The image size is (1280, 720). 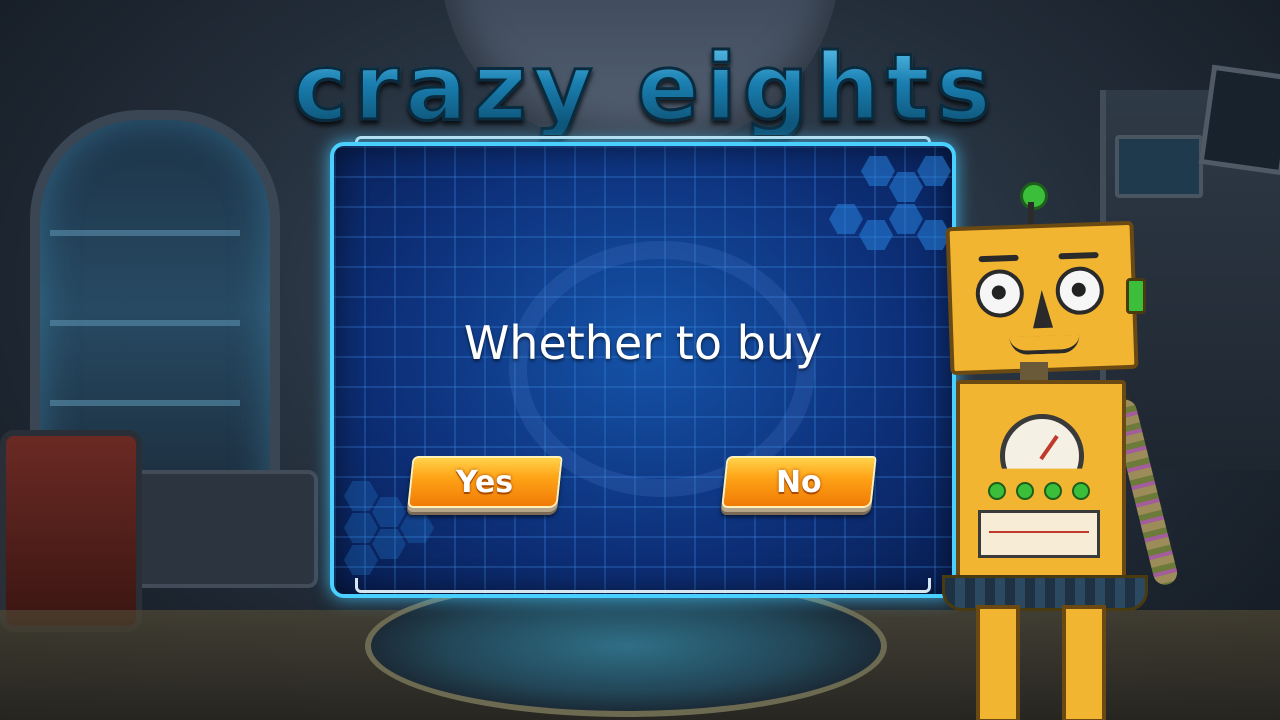 I want to click on background-red-machine, so click(x=71, y=531).